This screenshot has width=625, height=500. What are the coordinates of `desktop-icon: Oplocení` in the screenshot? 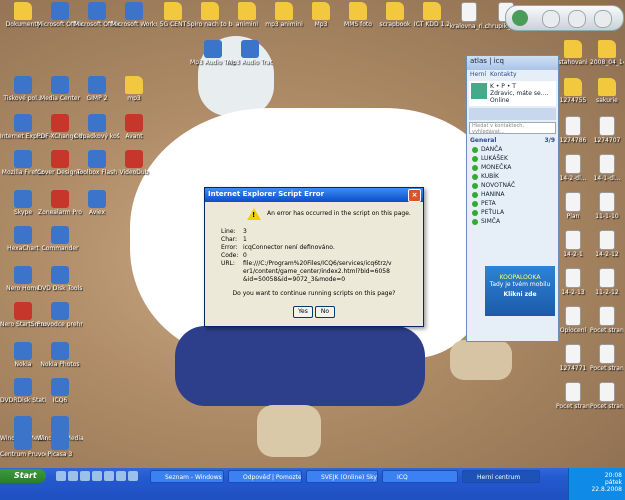 It's located at (573, 320).